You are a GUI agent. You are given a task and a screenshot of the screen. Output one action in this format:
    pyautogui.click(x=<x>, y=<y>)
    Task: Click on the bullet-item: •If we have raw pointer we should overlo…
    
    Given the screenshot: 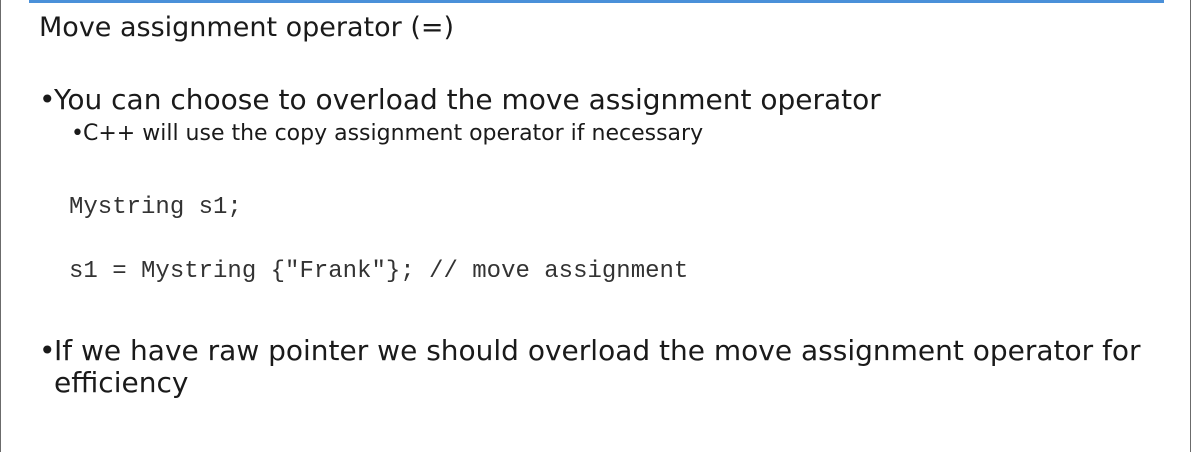 What is the action you would take?
    pyautogui.click(x=591, y=367)
    